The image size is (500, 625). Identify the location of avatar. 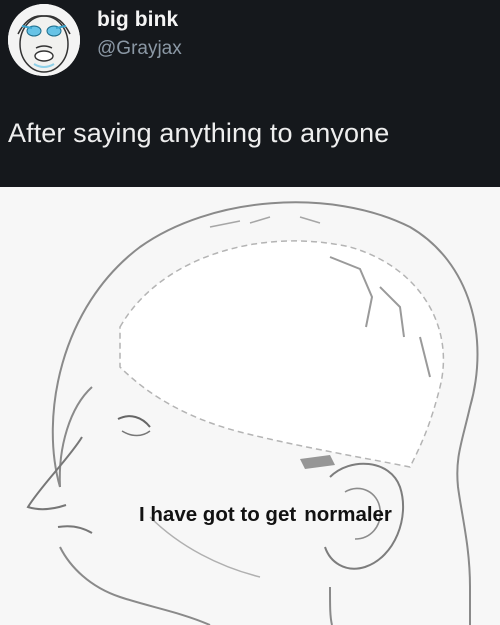
(44, 40).